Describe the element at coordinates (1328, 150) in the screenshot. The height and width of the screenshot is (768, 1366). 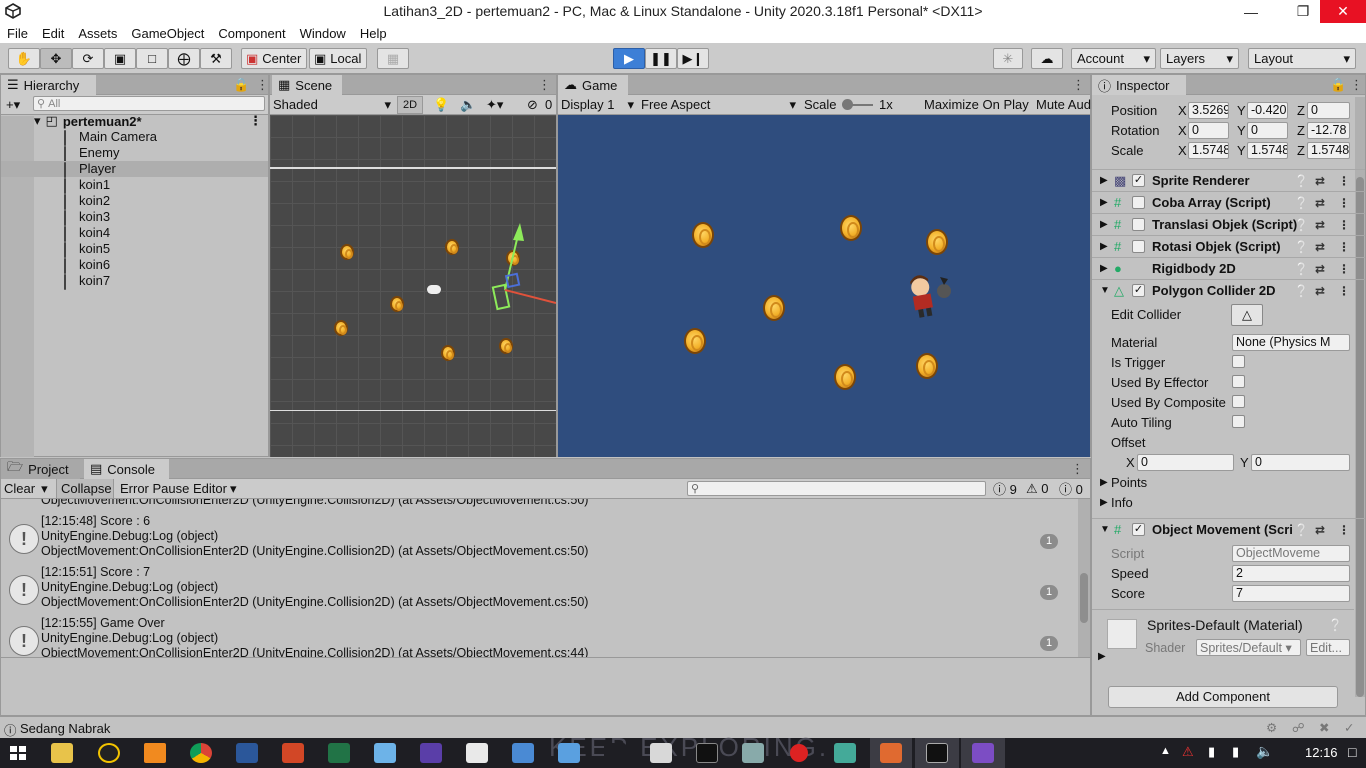
I see `scale-z-field: 1.5748` at that location.